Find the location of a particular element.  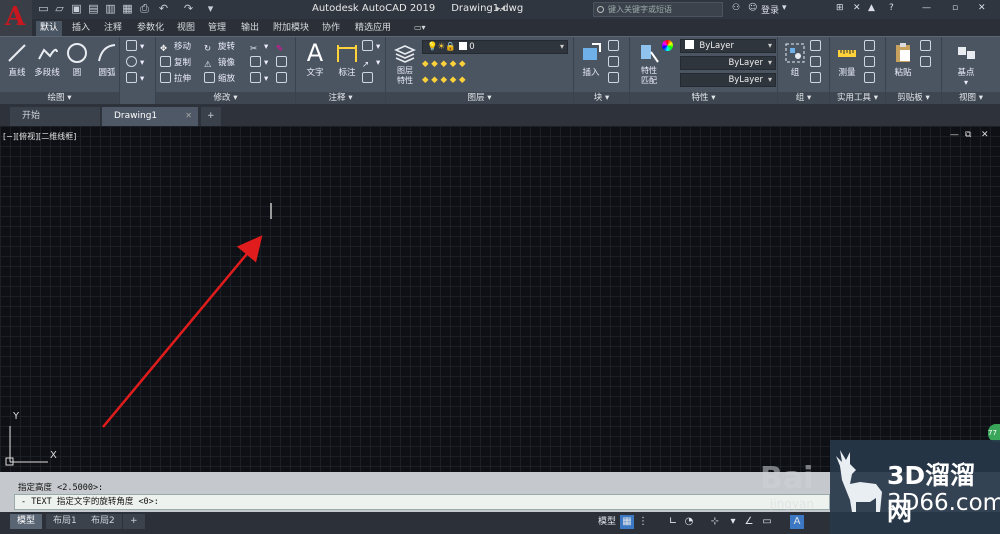

fillet-icon: ▾ is located at coordinates (259, 63).